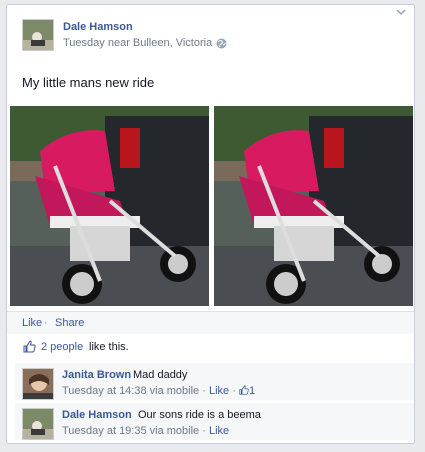 The width and height of the screenshot is (425, 452). What do you see at coordinates (401, 12) in the screenshot?
I see `chevron-down-icon` at bounding box center [401, 12].